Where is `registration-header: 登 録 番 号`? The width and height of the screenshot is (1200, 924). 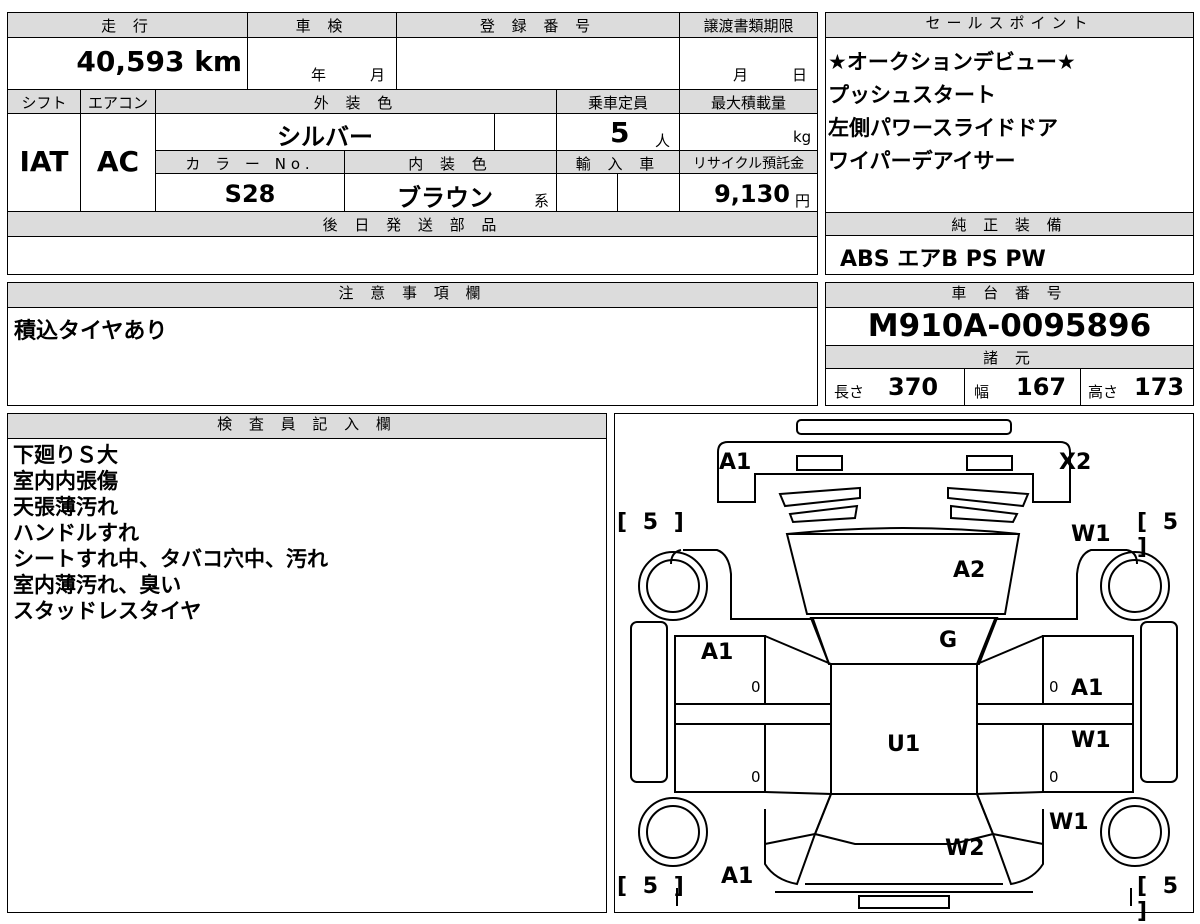 registration-header: 登 録 番 号 is located at coordinates (538, 26).